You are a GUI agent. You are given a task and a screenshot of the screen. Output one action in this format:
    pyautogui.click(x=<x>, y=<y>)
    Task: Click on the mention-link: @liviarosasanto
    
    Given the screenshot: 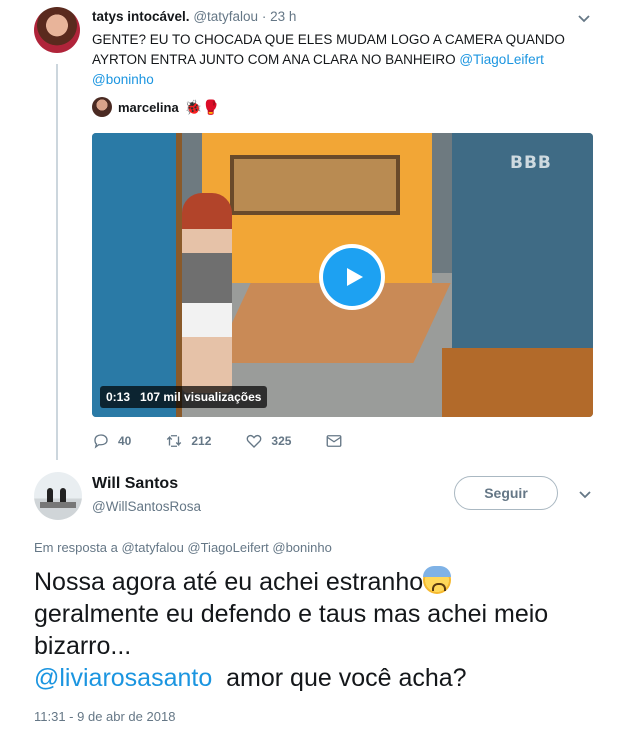 What is the action you would take?
    pyautogui.click(x=123, y=678)
    